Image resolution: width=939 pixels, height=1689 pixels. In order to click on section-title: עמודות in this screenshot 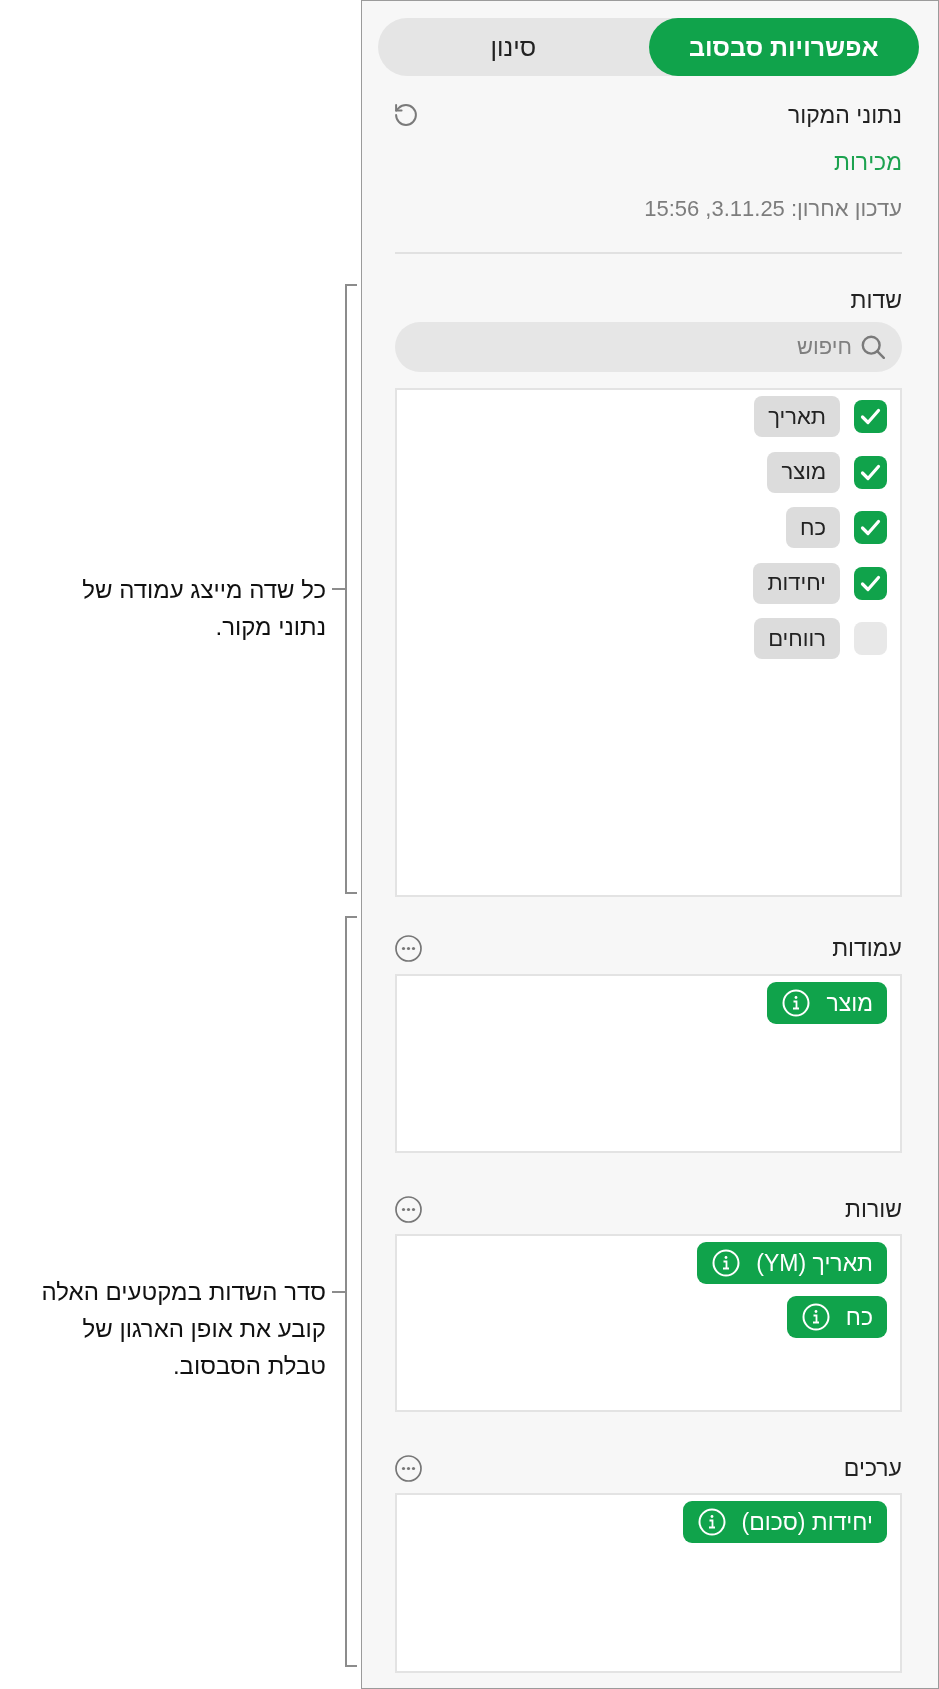, I will do `click(867, 948)`.